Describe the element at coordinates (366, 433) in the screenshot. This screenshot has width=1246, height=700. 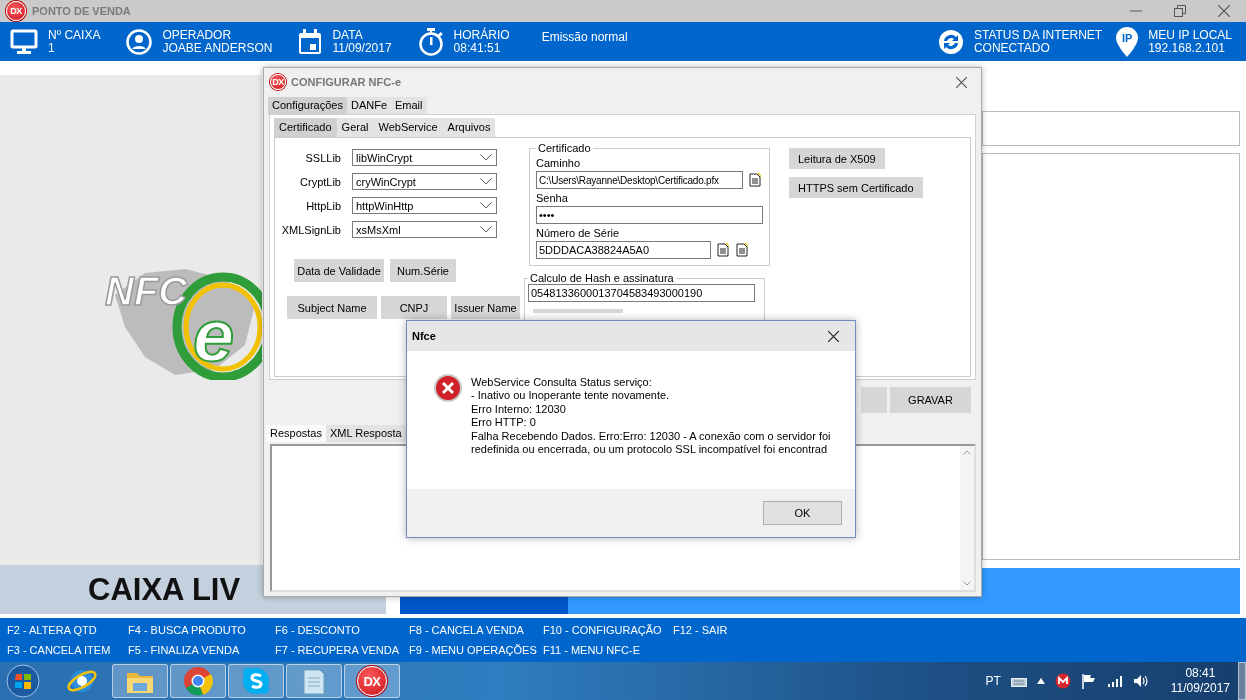
I see `tab: XML Resposta` at that location.